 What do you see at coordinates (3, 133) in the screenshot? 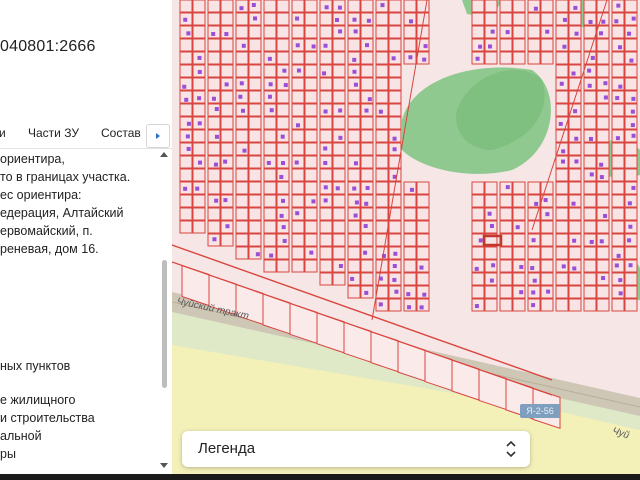
I see `tab-info: и` at bounding box center [3, 133].